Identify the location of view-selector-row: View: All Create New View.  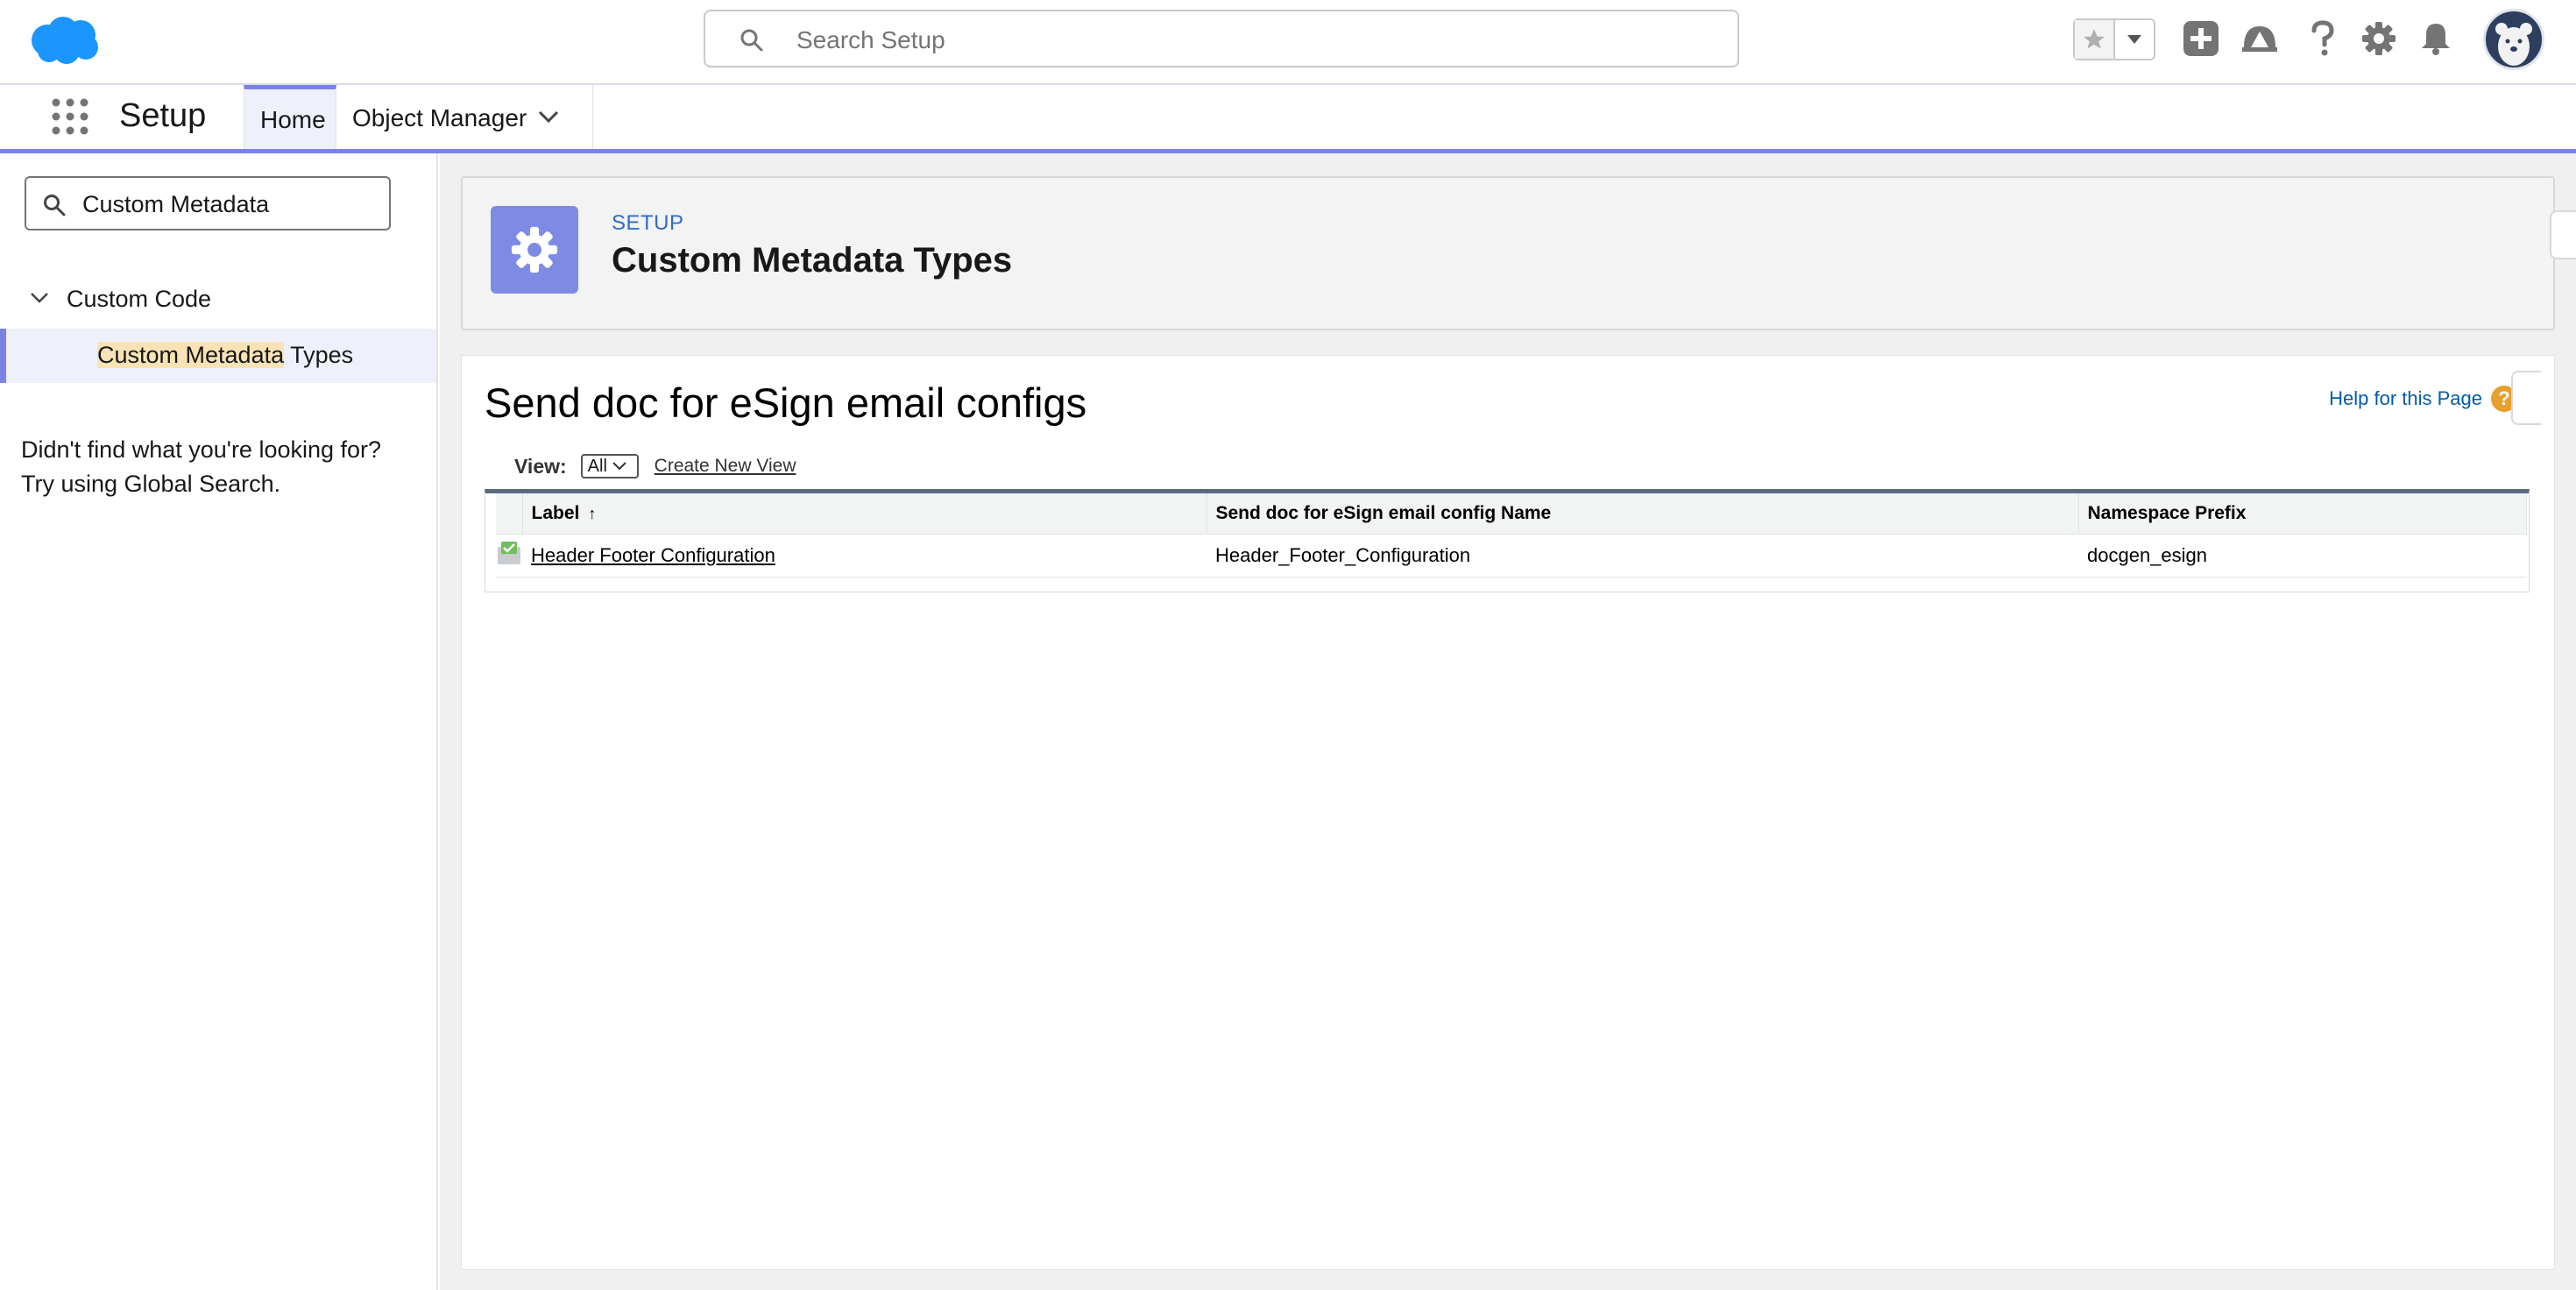
(655, 466).